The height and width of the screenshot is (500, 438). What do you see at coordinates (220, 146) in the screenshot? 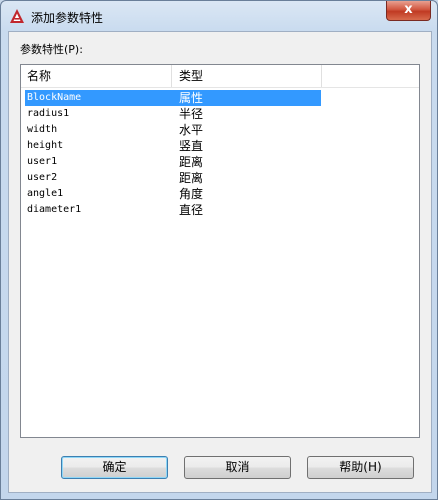
I see `list-item: height 竖直` at bounding box center [220, 146].